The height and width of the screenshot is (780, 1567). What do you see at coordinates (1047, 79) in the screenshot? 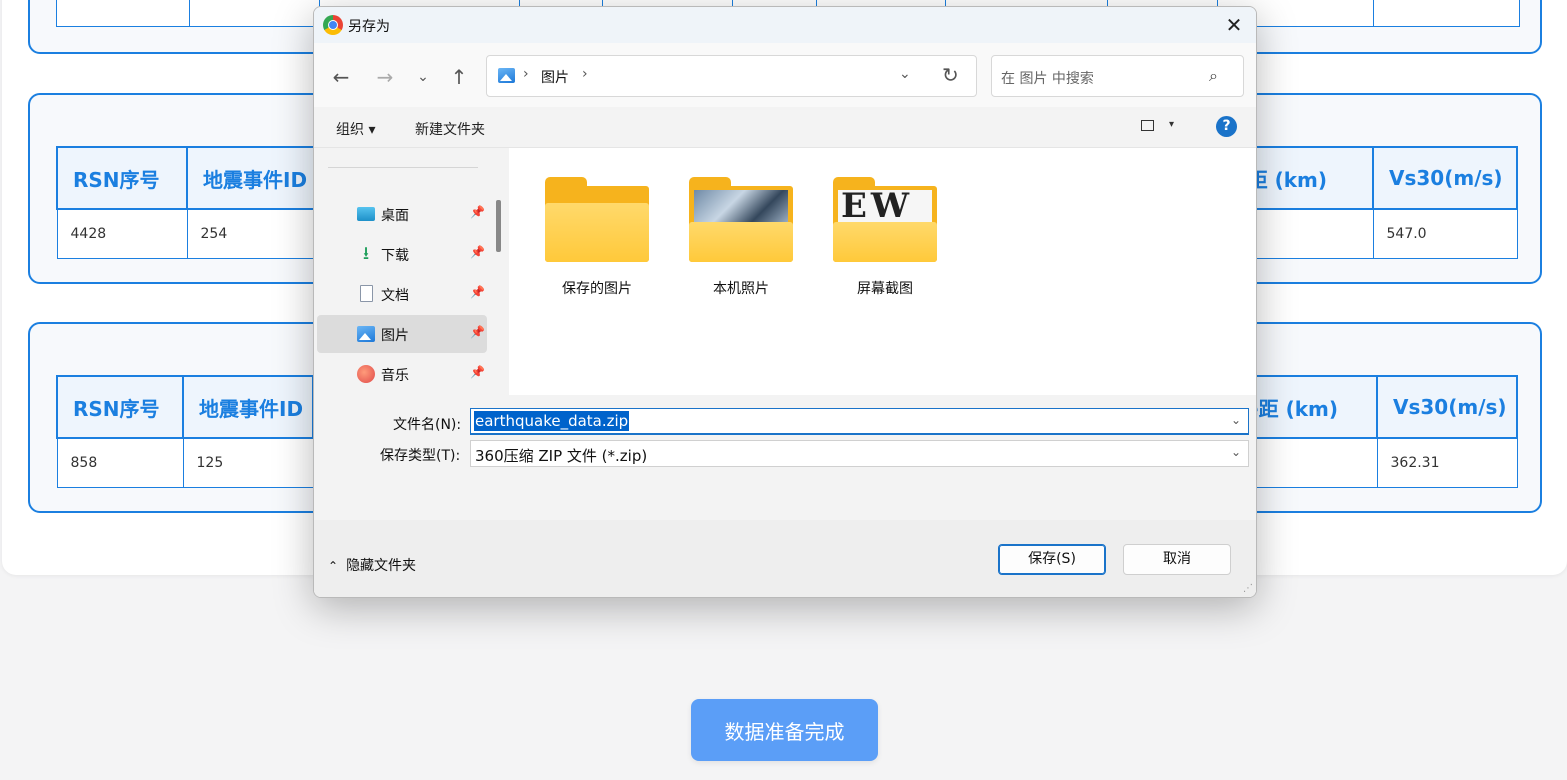
I see `search-placeholder: 在 图片 中搜索` at bounding box center [1047, 79].